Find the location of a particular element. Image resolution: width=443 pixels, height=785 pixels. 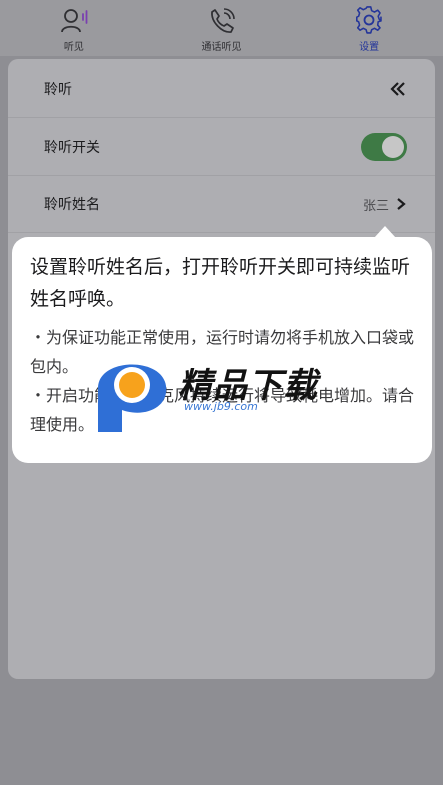

person-voice-icon is located at coordinates (74, 21).